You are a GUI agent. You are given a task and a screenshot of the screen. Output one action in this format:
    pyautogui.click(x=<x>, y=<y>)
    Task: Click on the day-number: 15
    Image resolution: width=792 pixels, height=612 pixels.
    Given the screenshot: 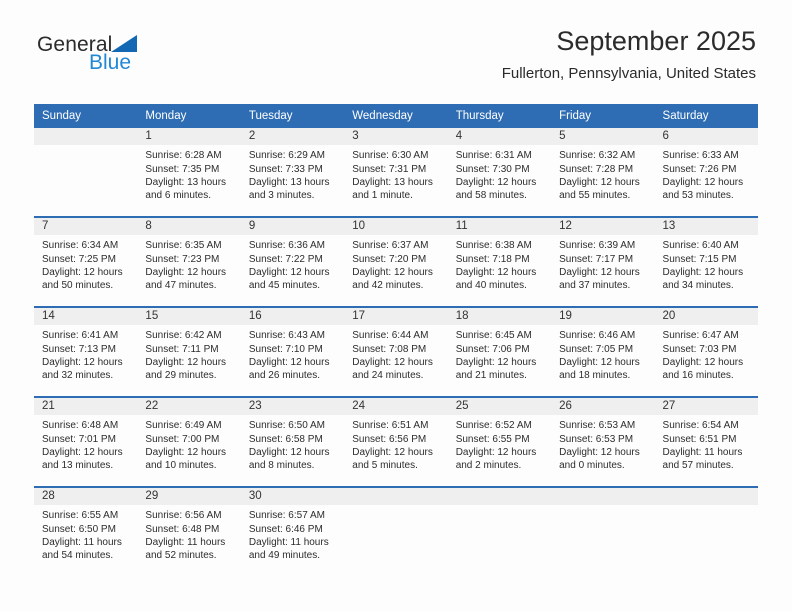 What is the action you would take?
    pyautogui.click(x=152, y=316)
    